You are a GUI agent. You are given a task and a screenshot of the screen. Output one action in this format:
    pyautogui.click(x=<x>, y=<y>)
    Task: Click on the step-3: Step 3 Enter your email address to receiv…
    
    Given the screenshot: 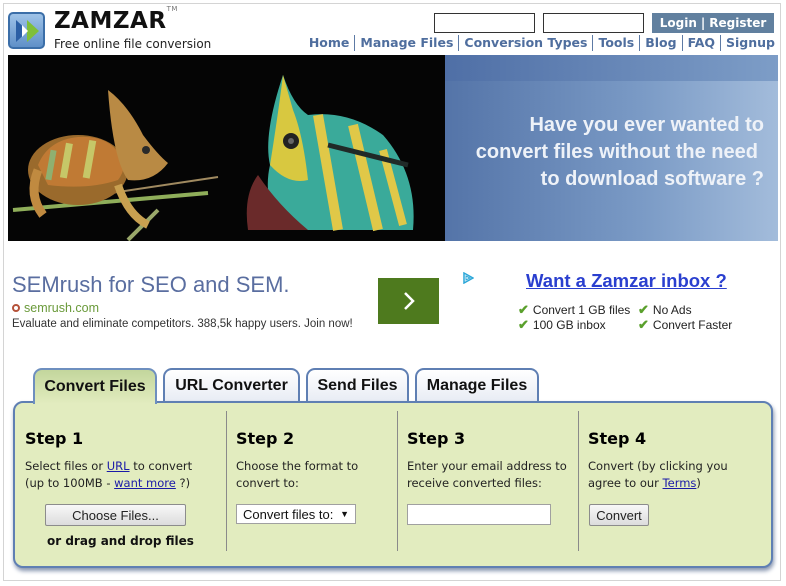 What is the action you would take?
    pyautogui.click(x=492, y=481)
    